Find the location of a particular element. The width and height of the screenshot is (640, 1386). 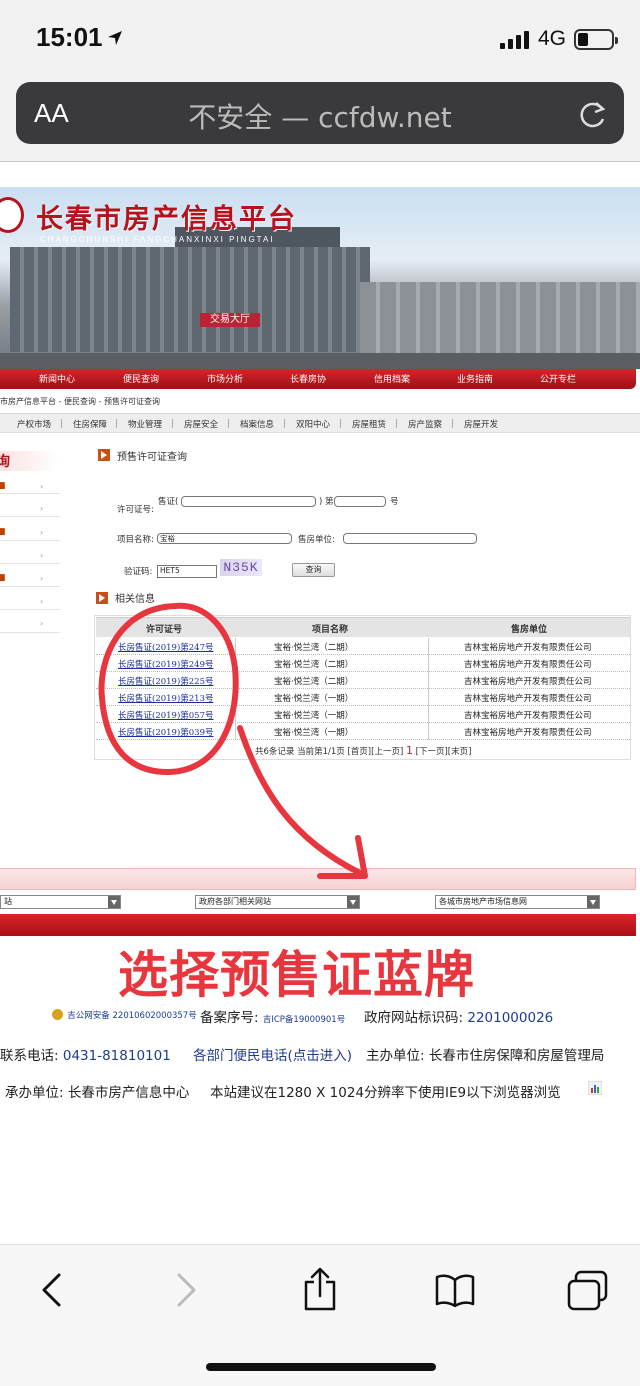

section-arrow-icon is located at coordinates (104, 455).